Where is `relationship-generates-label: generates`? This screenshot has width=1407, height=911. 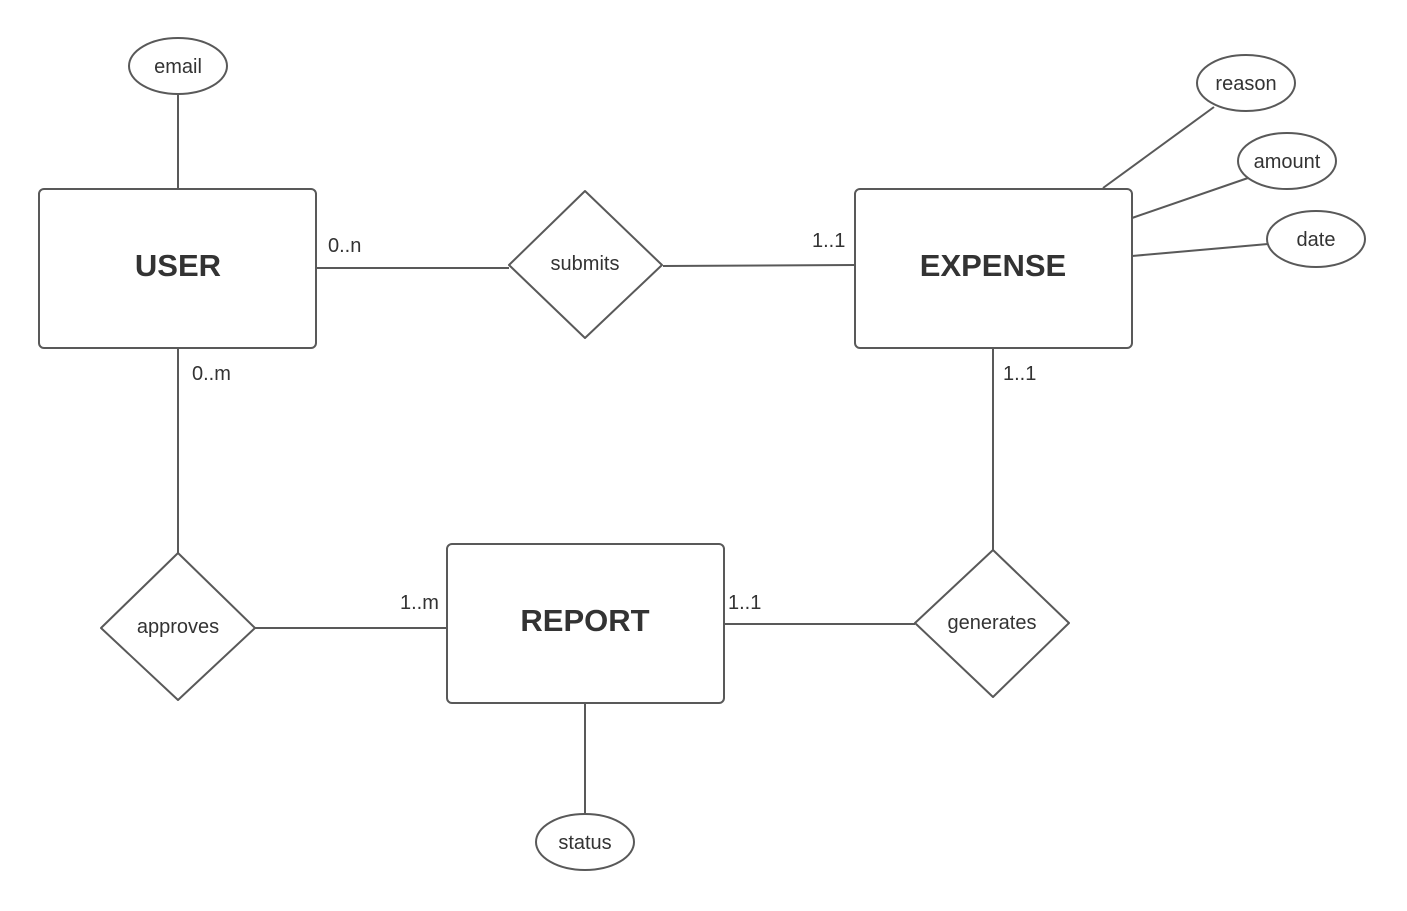 relationship-generates-label: generates is located at coordinates (992, 623).